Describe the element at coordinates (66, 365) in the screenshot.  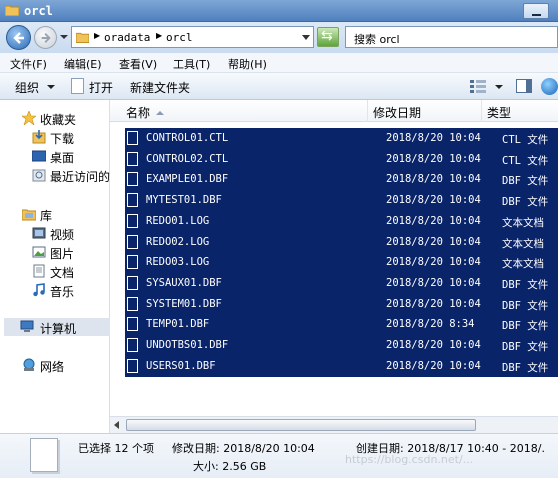
I see `nav-network: 网络` at that location.